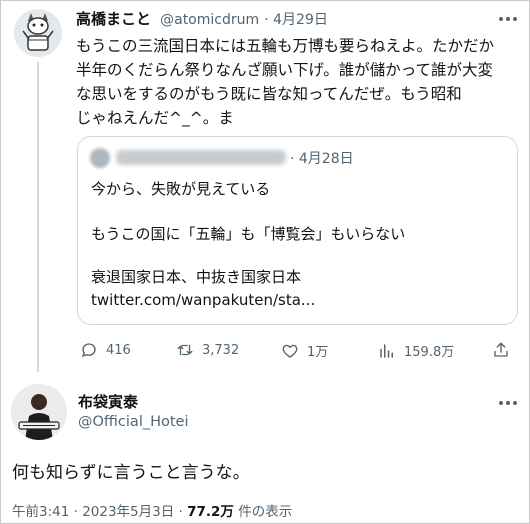 The image size is (530, 524). I want to click on retweet-count: 3,732, so click(221, 350).